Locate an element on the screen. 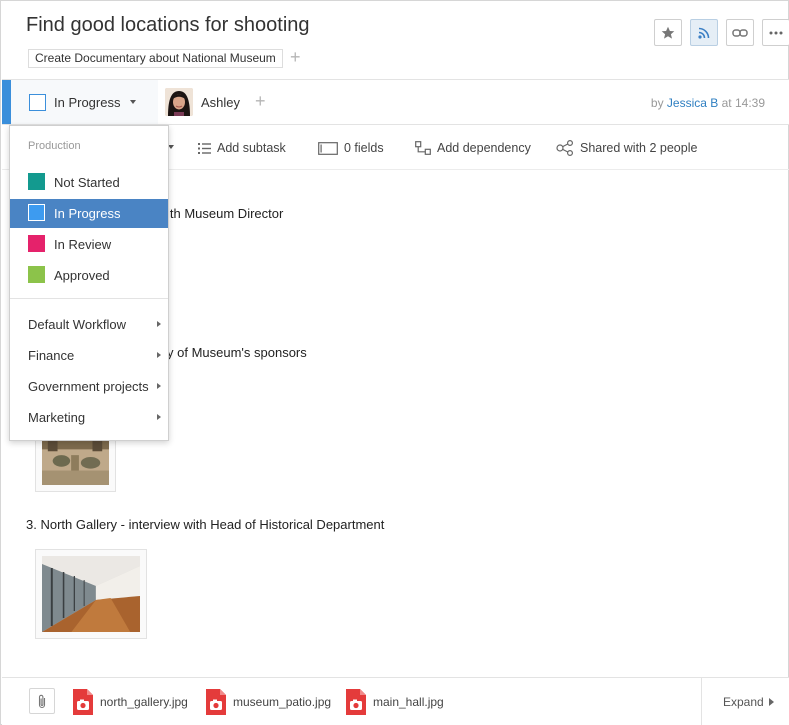 Image resolution: width=789 pixels, height=725 pixels. dependency-icon is located at coordinates (423, 148).